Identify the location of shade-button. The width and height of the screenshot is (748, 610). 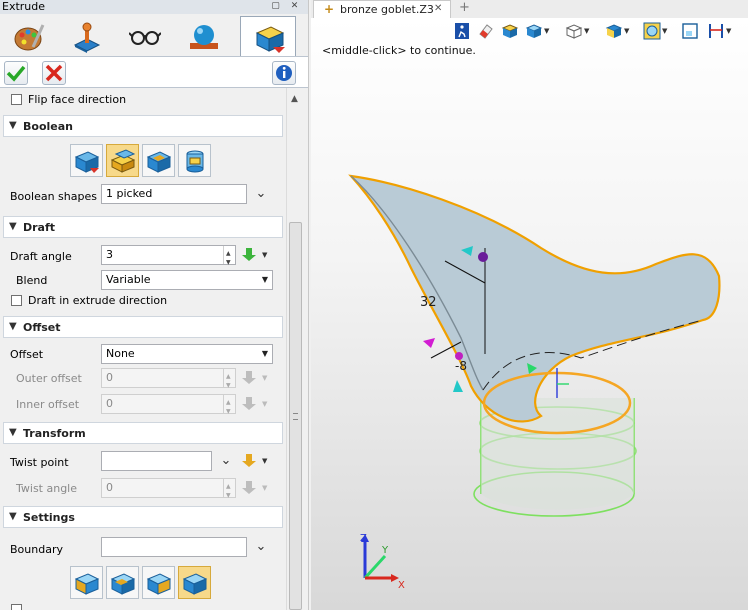
(510, 31).